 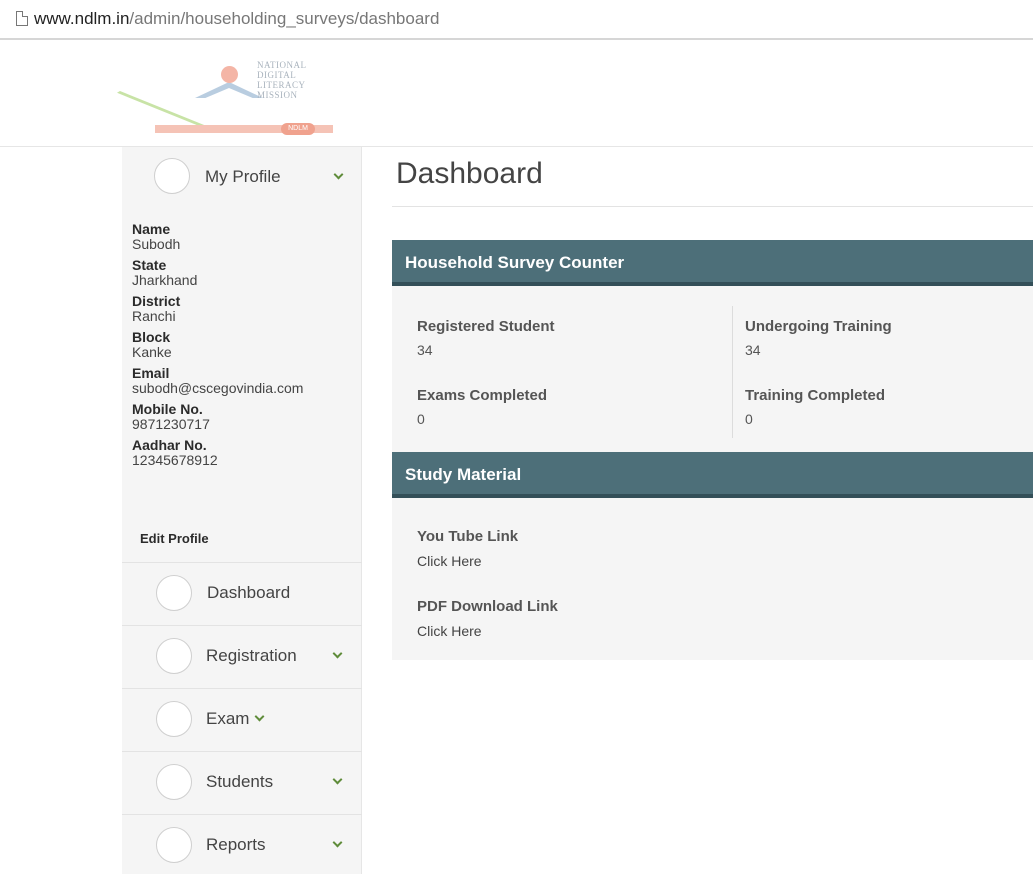 What do you see at coordinates (282, 65) in the screenshot?
I see `logo-line-national: NATIONAL` at bounding box center [282, 65].